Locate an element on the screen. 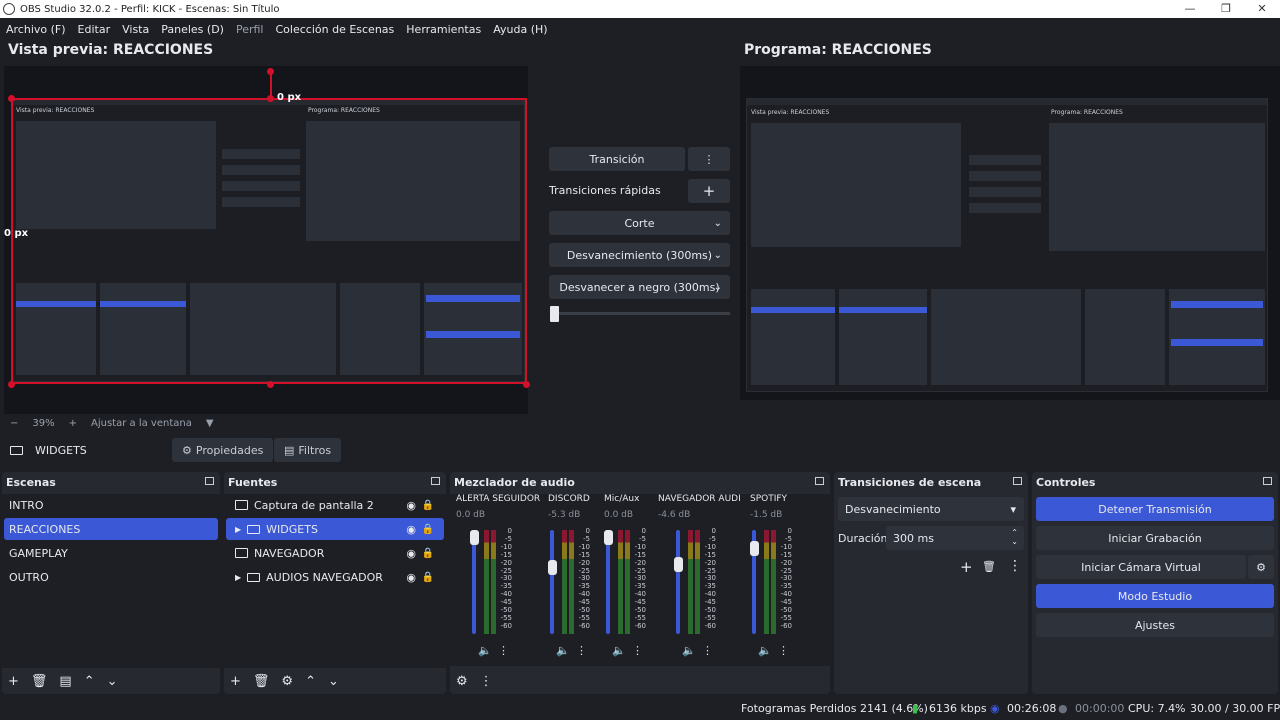 The width and height of the screenshot is (1280, 720). scene-item-gameplay: GAMEPLAY is located at coordinates (111, 553).